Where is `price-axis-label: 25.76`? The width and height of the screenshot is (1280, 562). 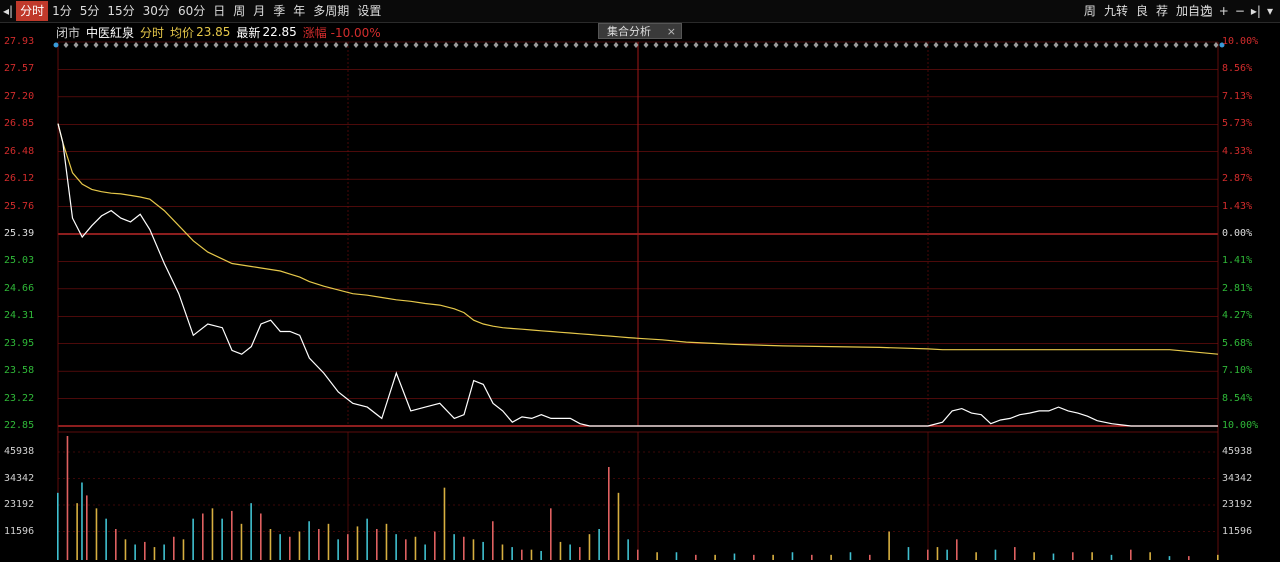
price-axis-label: 25.76 is located at coordinates (19, 206).